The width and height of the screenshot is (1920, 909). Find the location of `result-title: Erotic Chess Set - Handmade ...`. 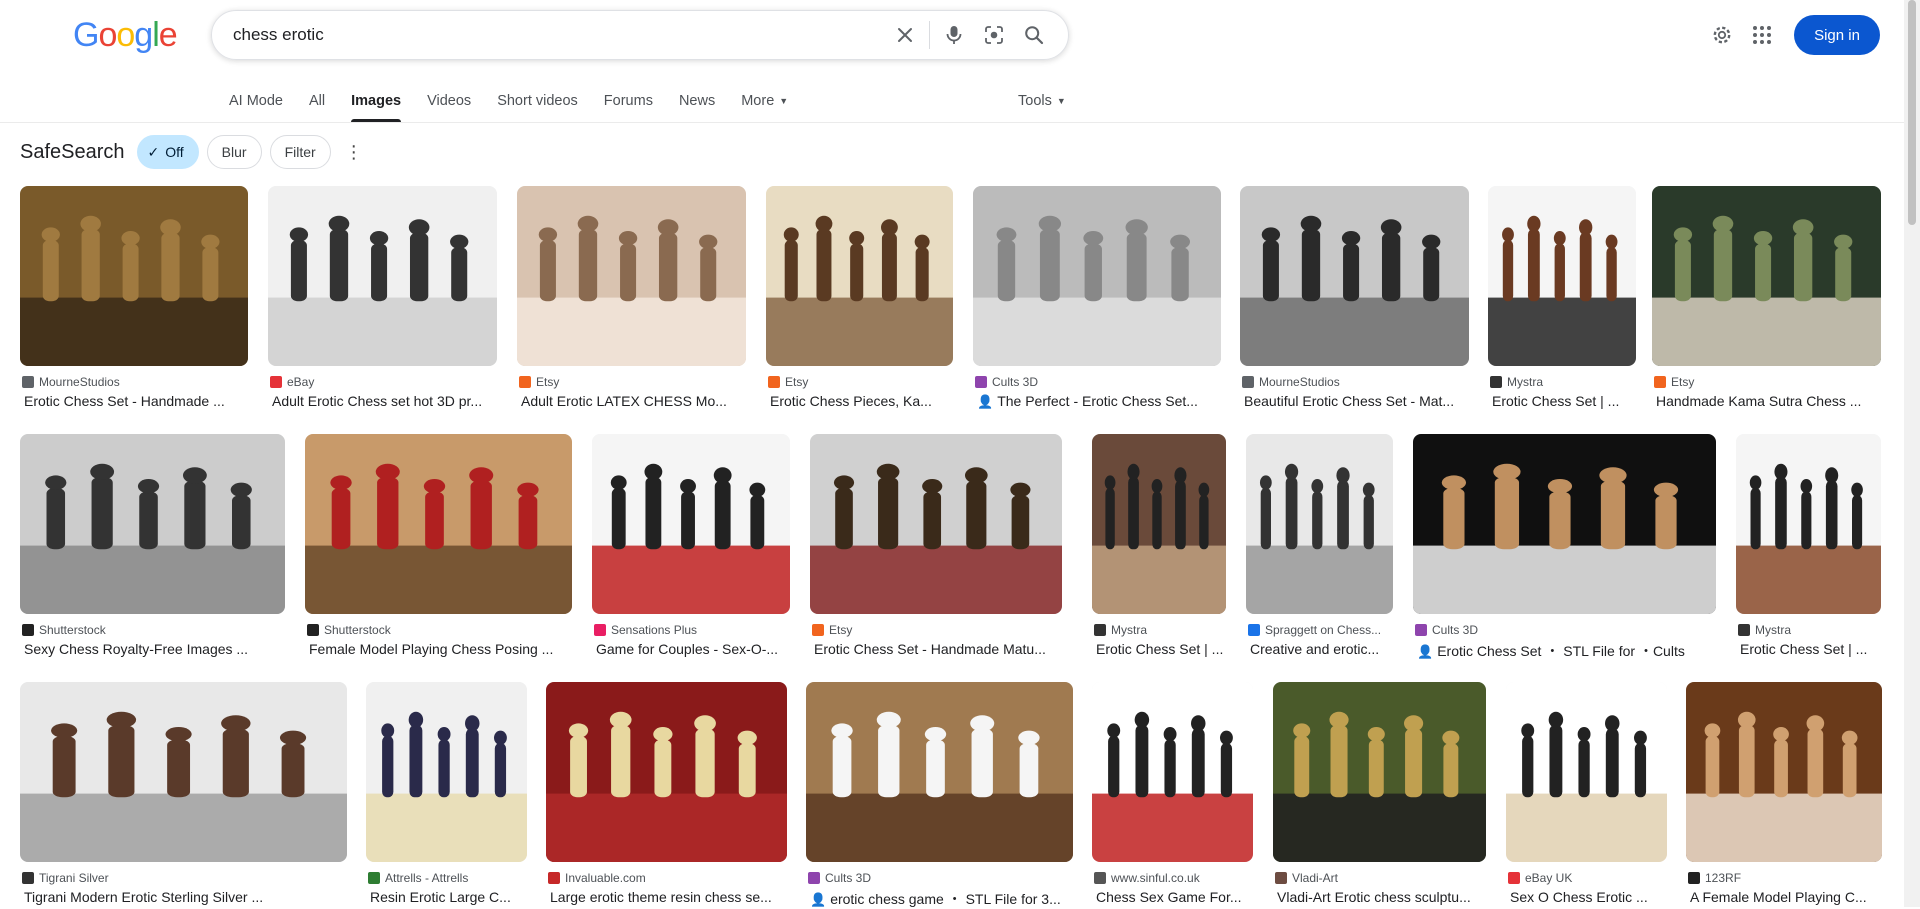

result-title: Erotic Chess Set - Handmade ... is located at coordinates (135, 403).